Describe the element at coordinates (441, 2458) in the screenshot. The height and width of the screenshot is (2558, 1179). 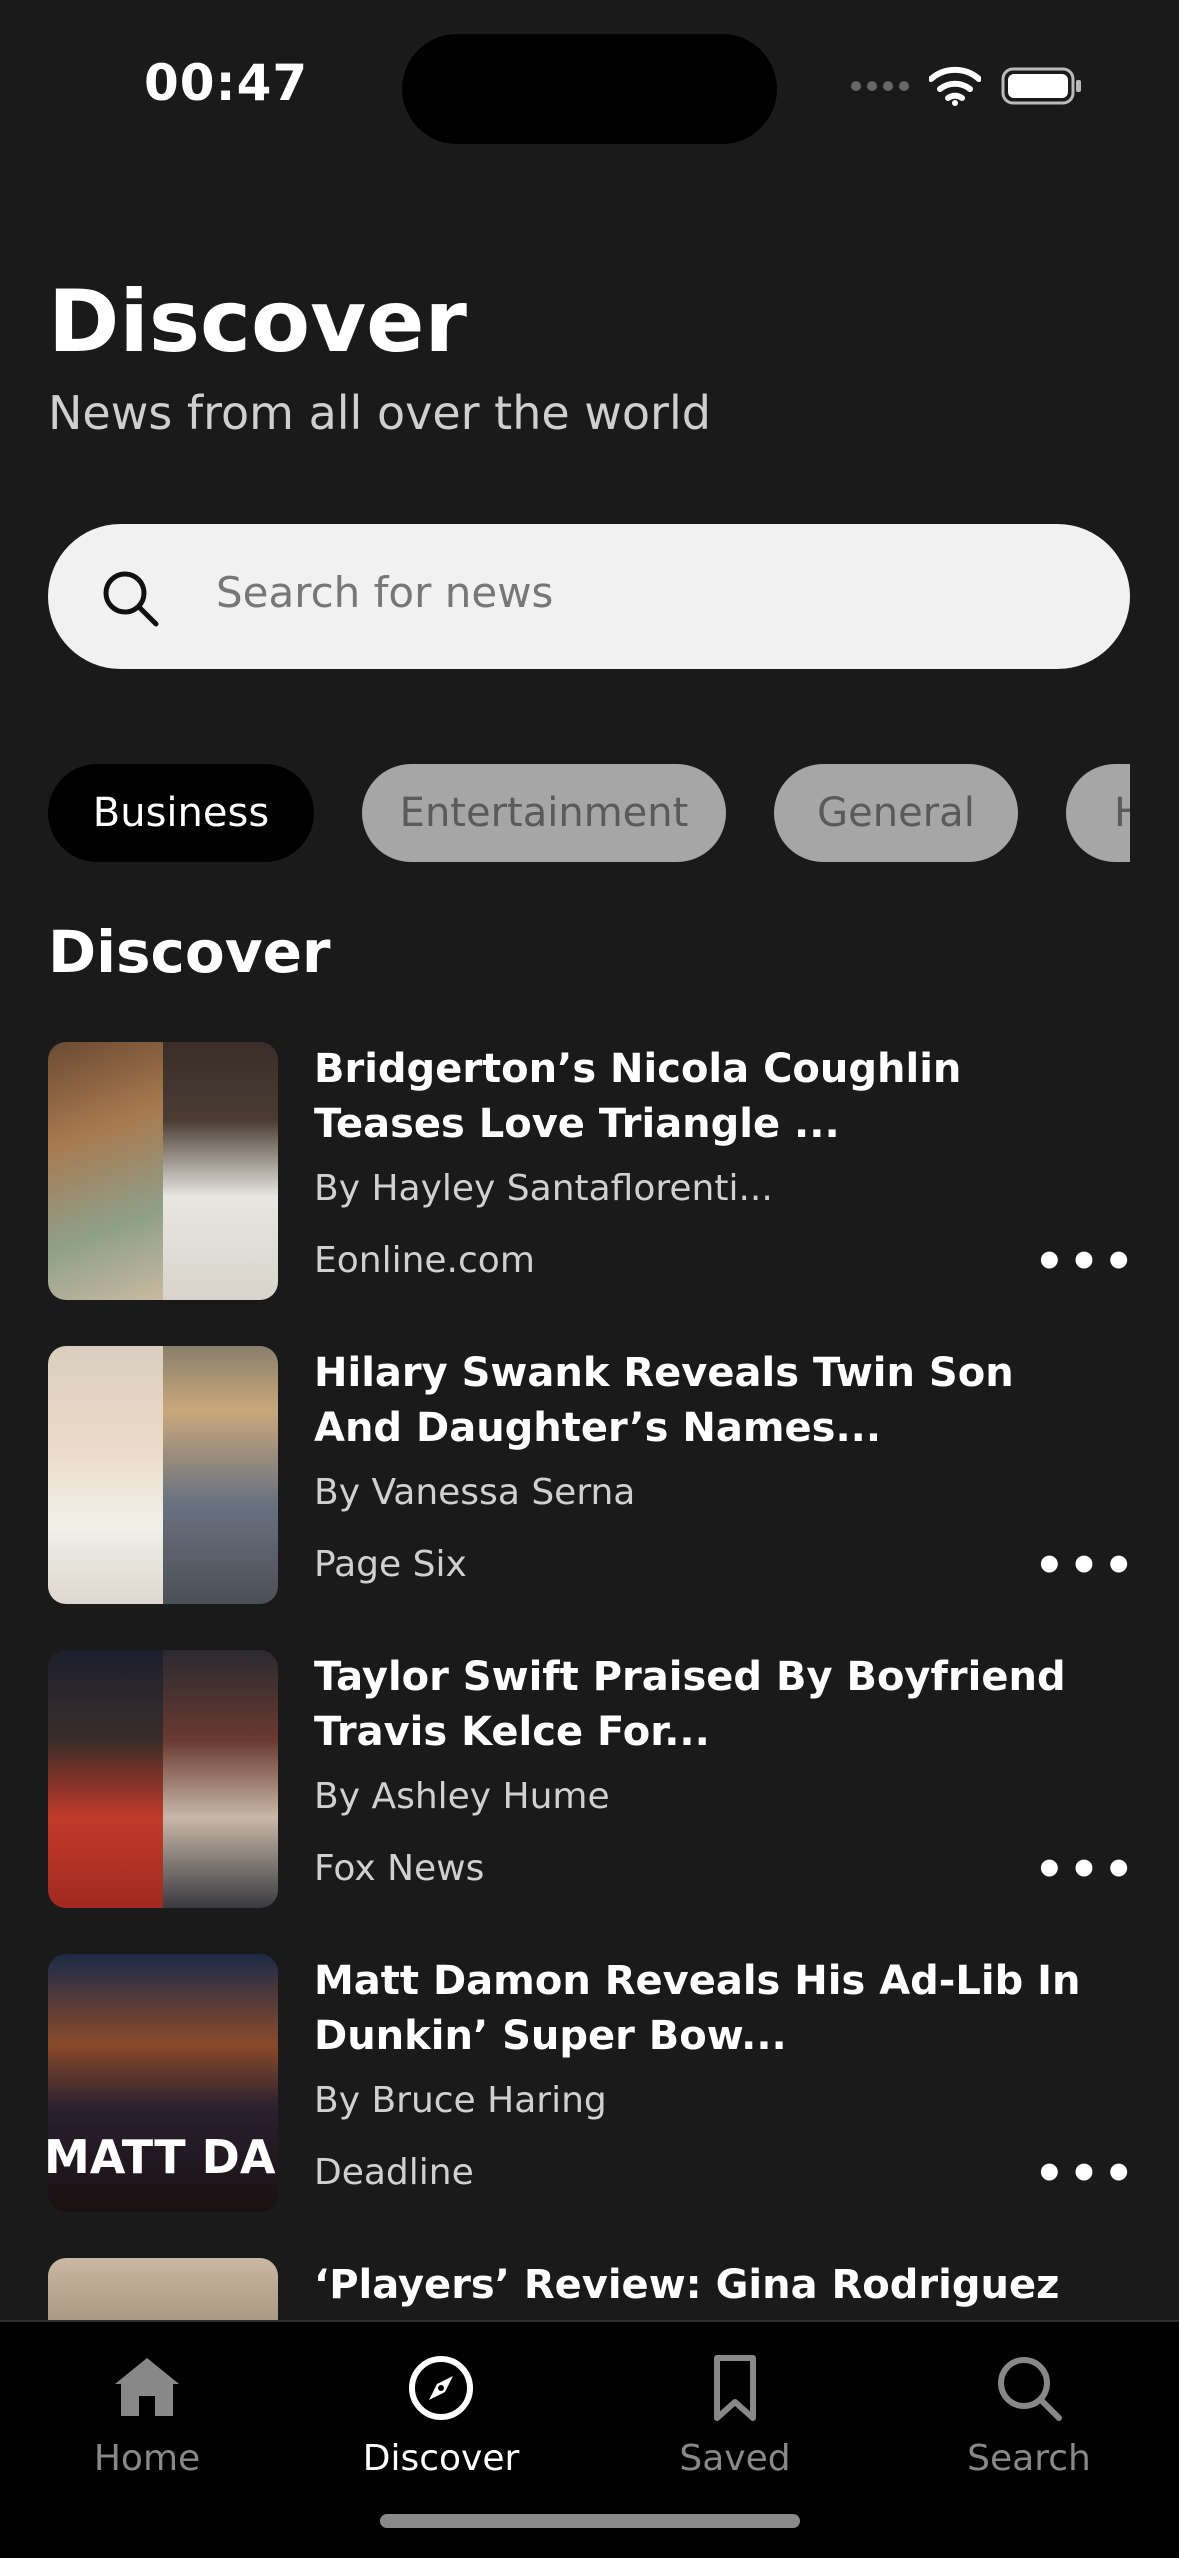
I see `tab-label: Discover` at that location.